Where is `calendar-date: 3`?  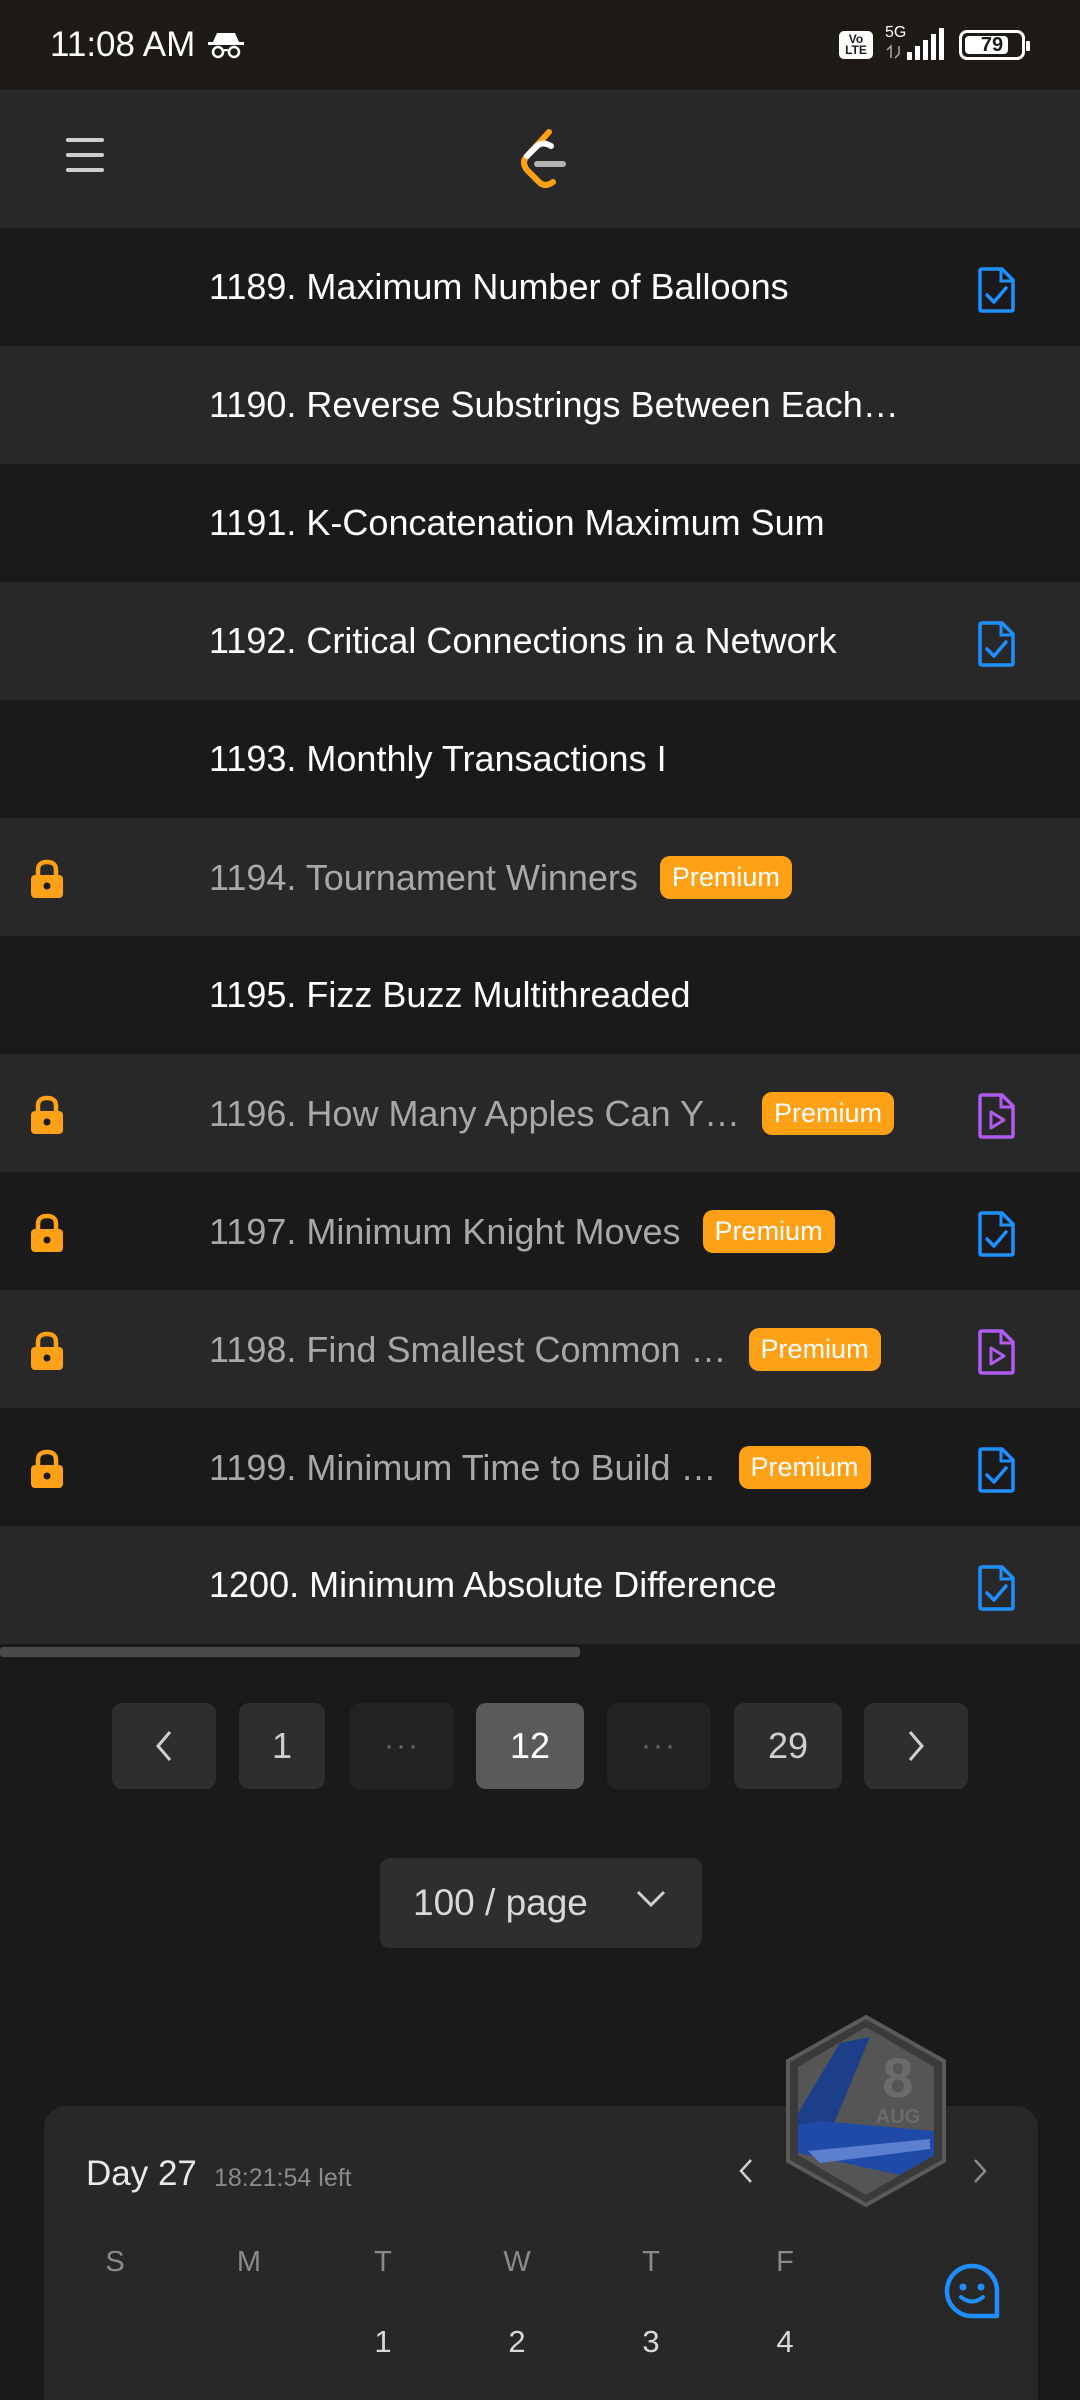
calendar-date: 3 is located at coordinates (651, 2342).